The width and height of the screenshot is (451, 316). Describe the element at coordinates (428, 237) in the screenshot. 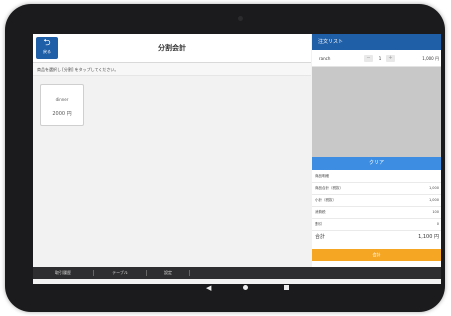

I see `total-value: 1,100 円` at that location.